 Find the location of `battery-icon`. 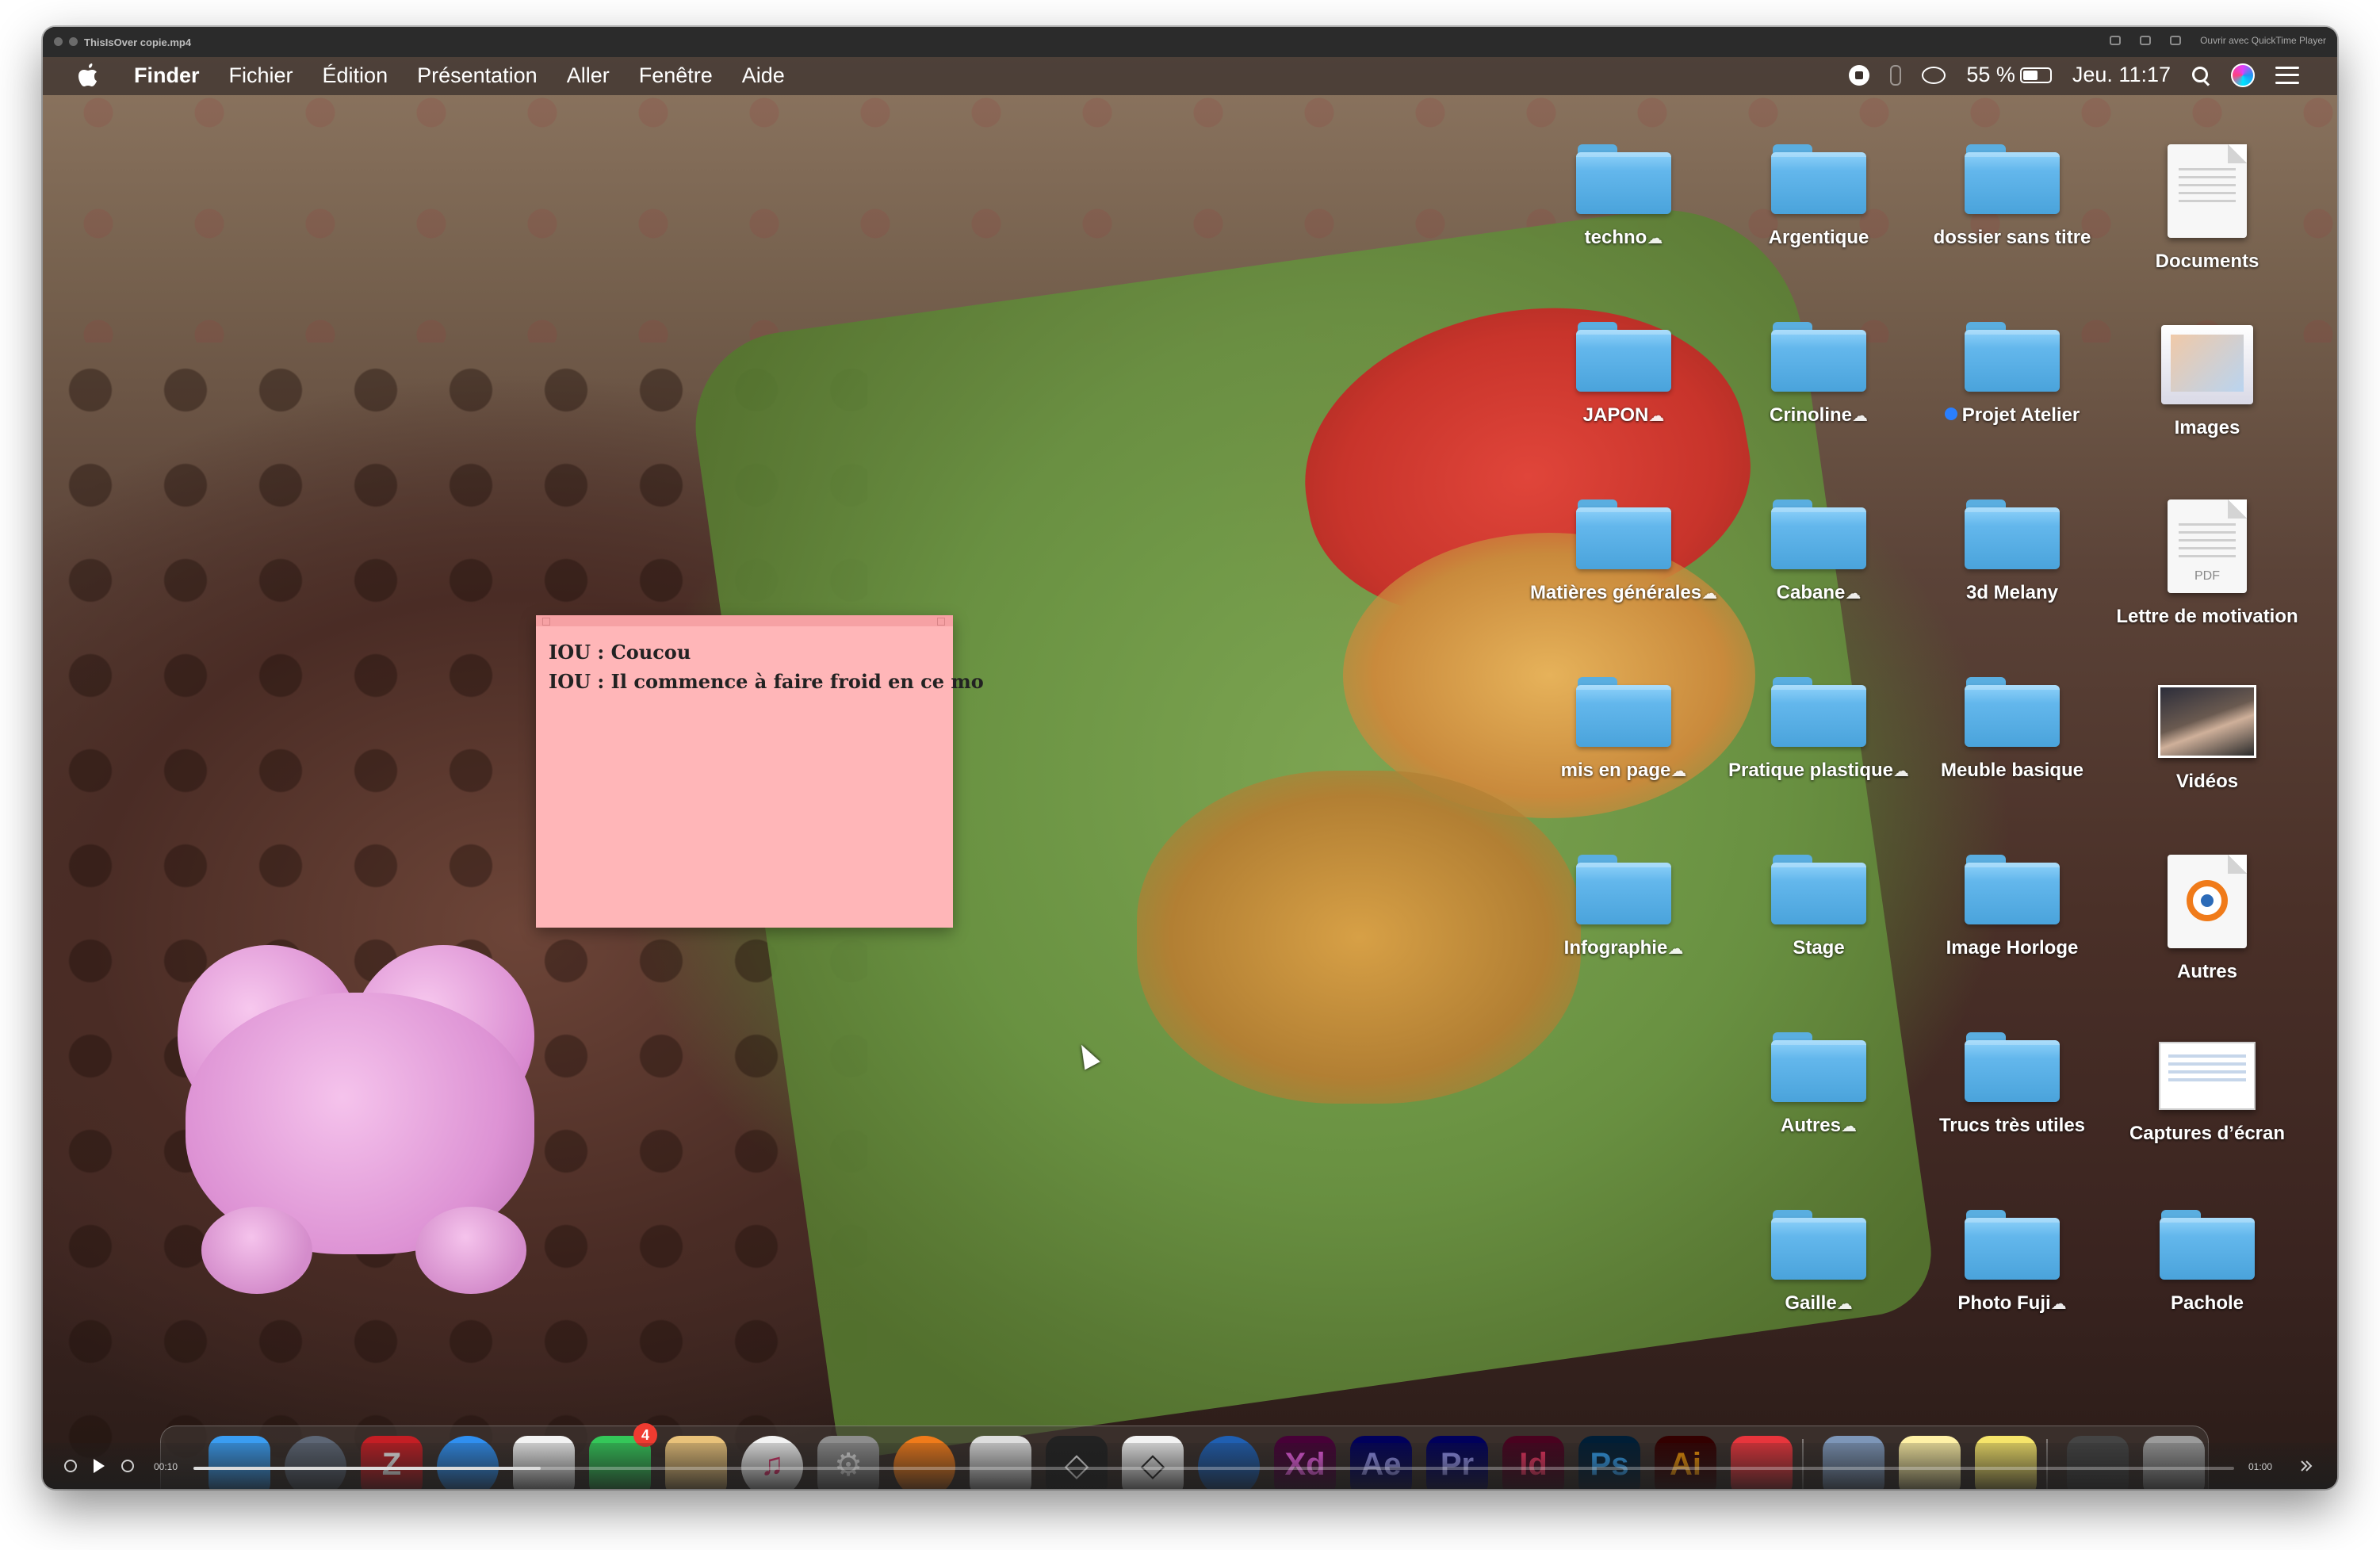

battery-icon is located at coordinates (2035, 75).